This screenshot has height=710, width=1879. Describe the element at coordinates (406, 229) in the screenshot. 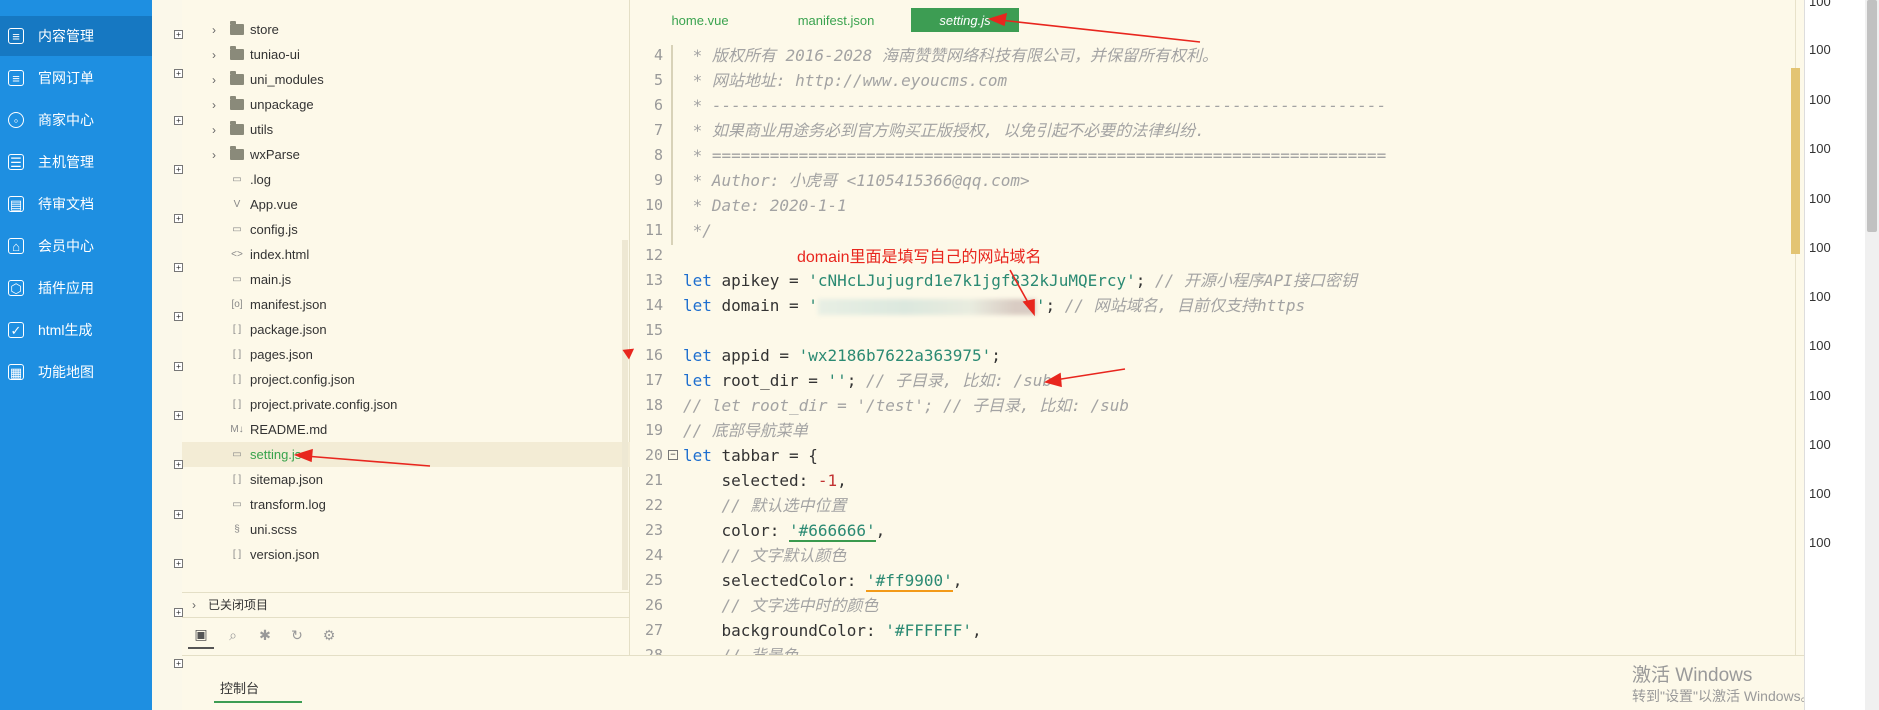

I see `tree-item: ▭ config.js` at that location.